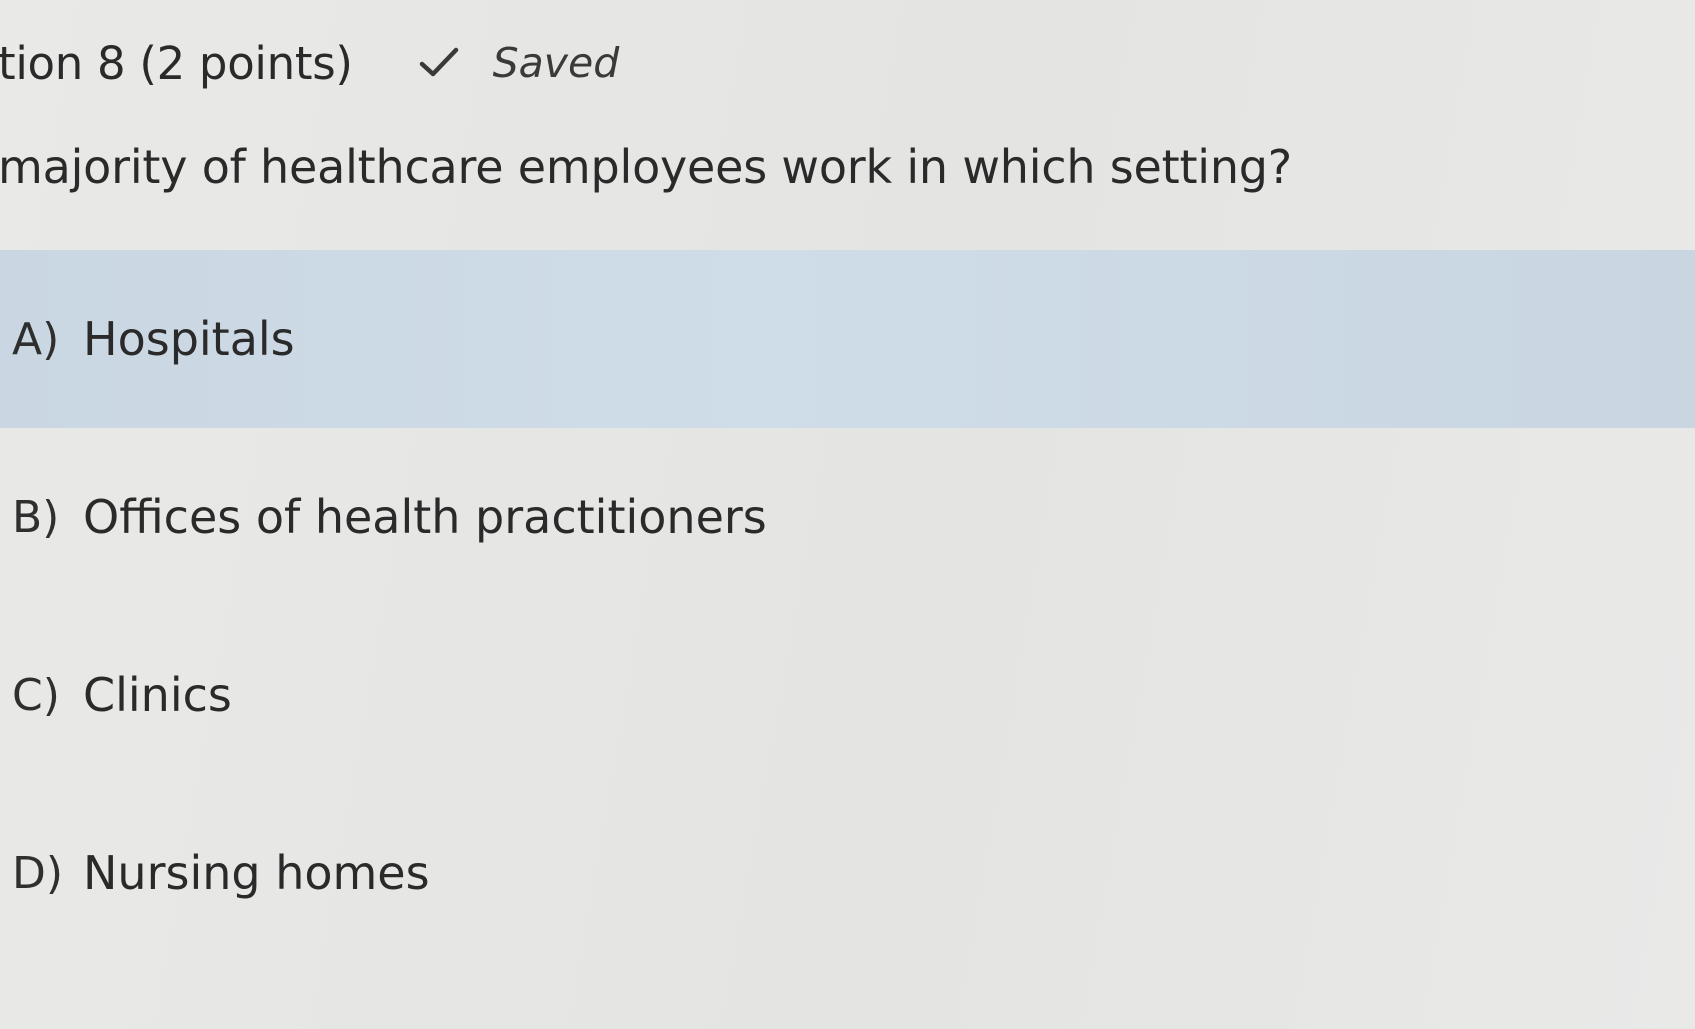  What do you see at coordinates (425, 517) in the screenshot?
I see `choice-label: Offices of health practitioners` at bounding box center [425, 517].